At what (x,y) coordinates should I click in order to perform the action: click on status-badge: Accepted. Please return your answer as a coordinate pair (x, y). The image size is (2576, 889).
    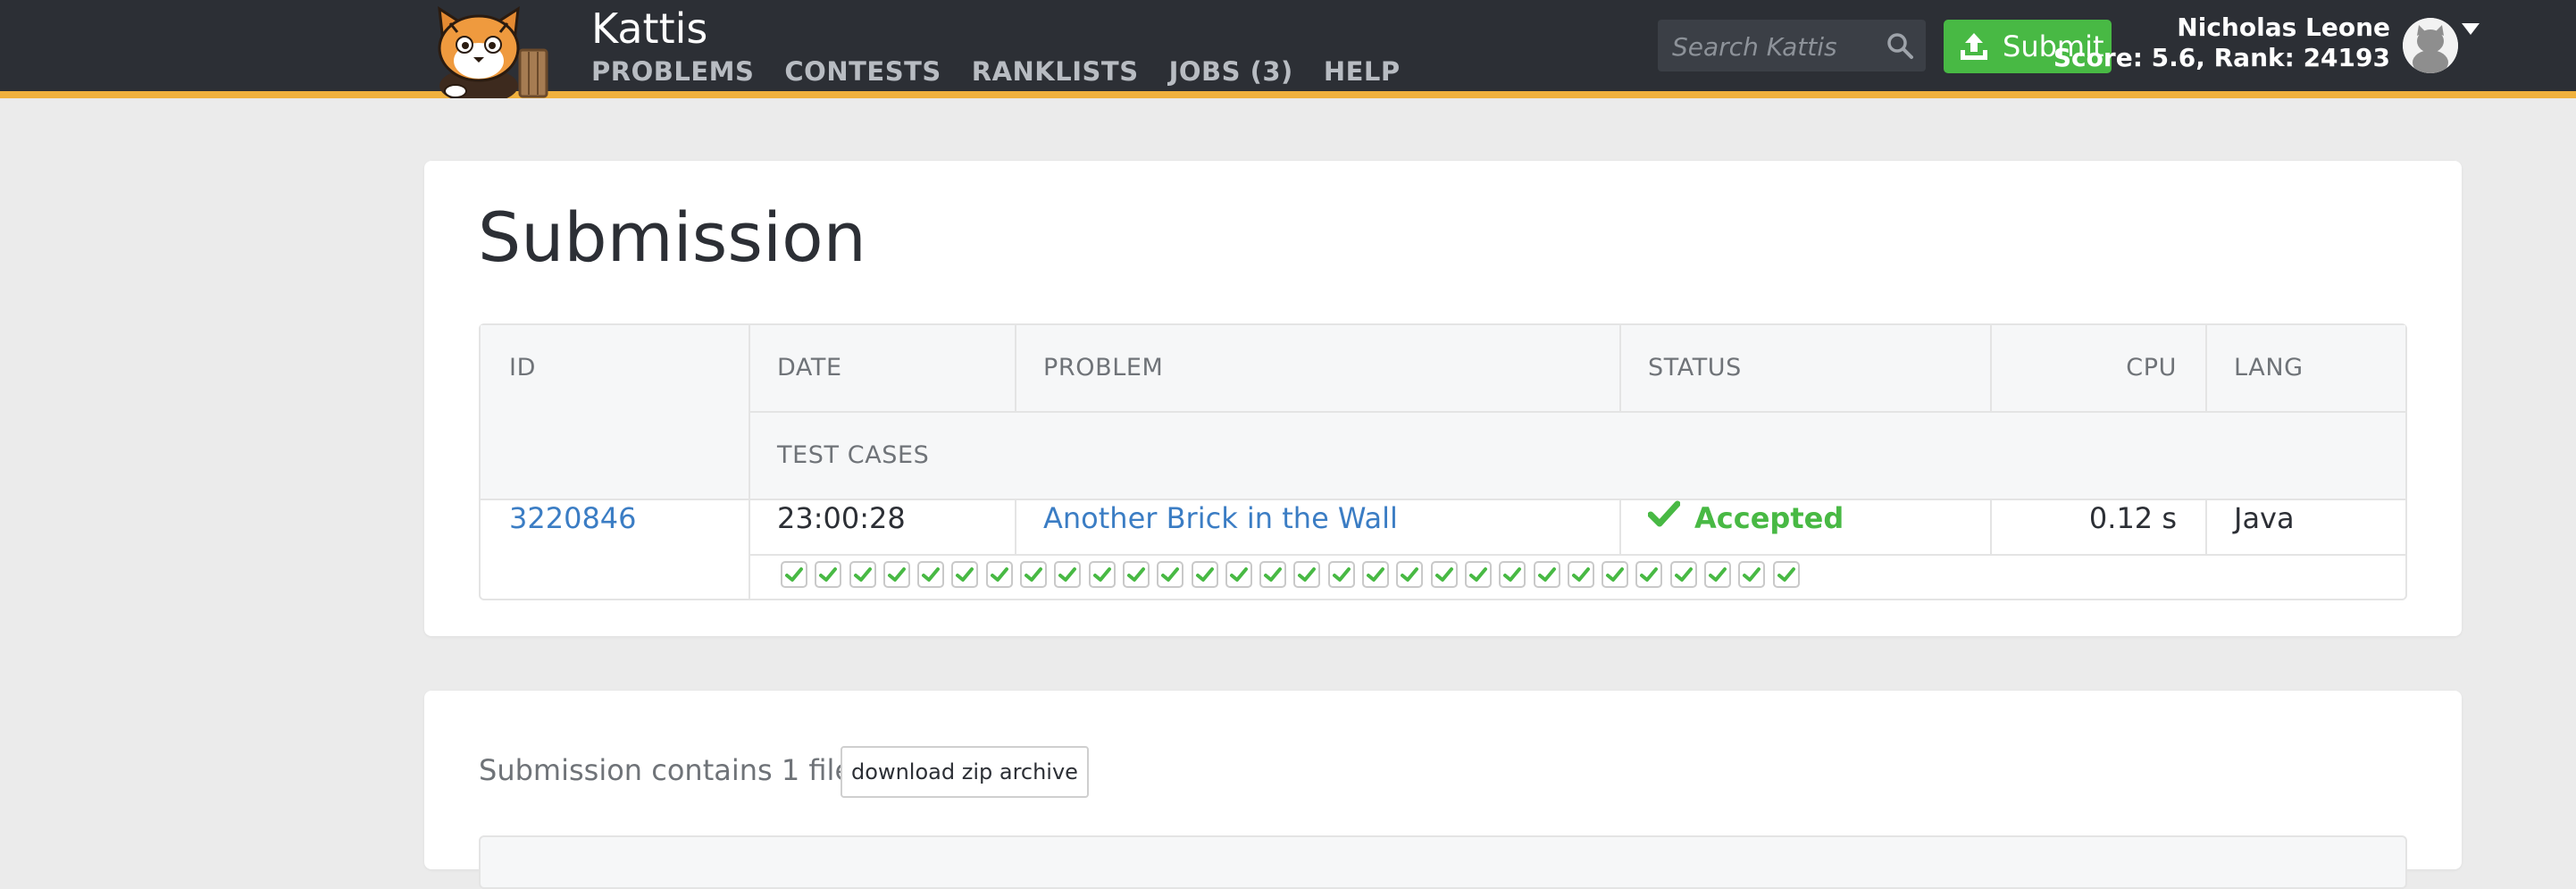
    Looking at the image, I should click on (1746, 518).